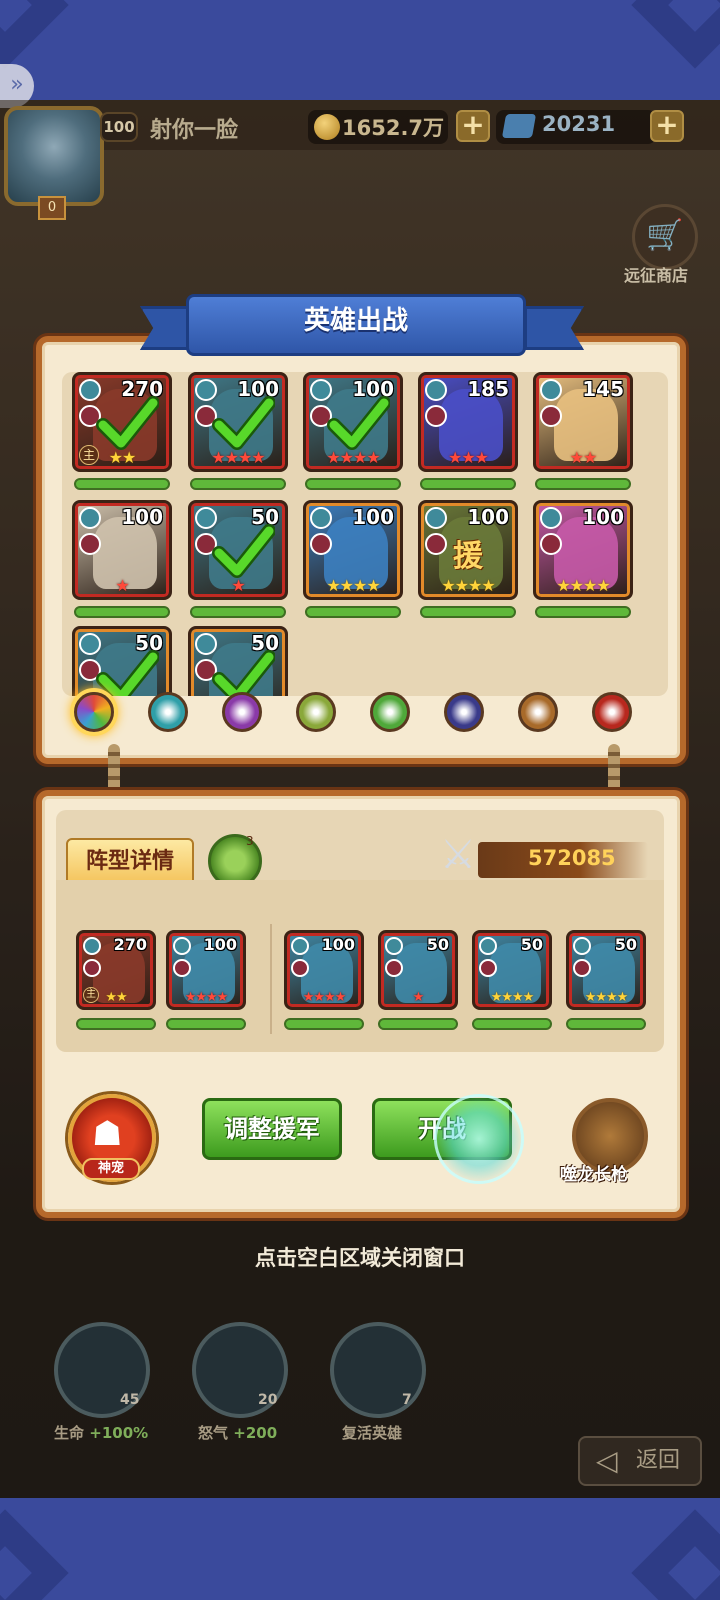 This screenshot has height=1600, width=720. Describe the element at coordinates (54, 156) in the screenshot. I see `player-avatar` at that location.